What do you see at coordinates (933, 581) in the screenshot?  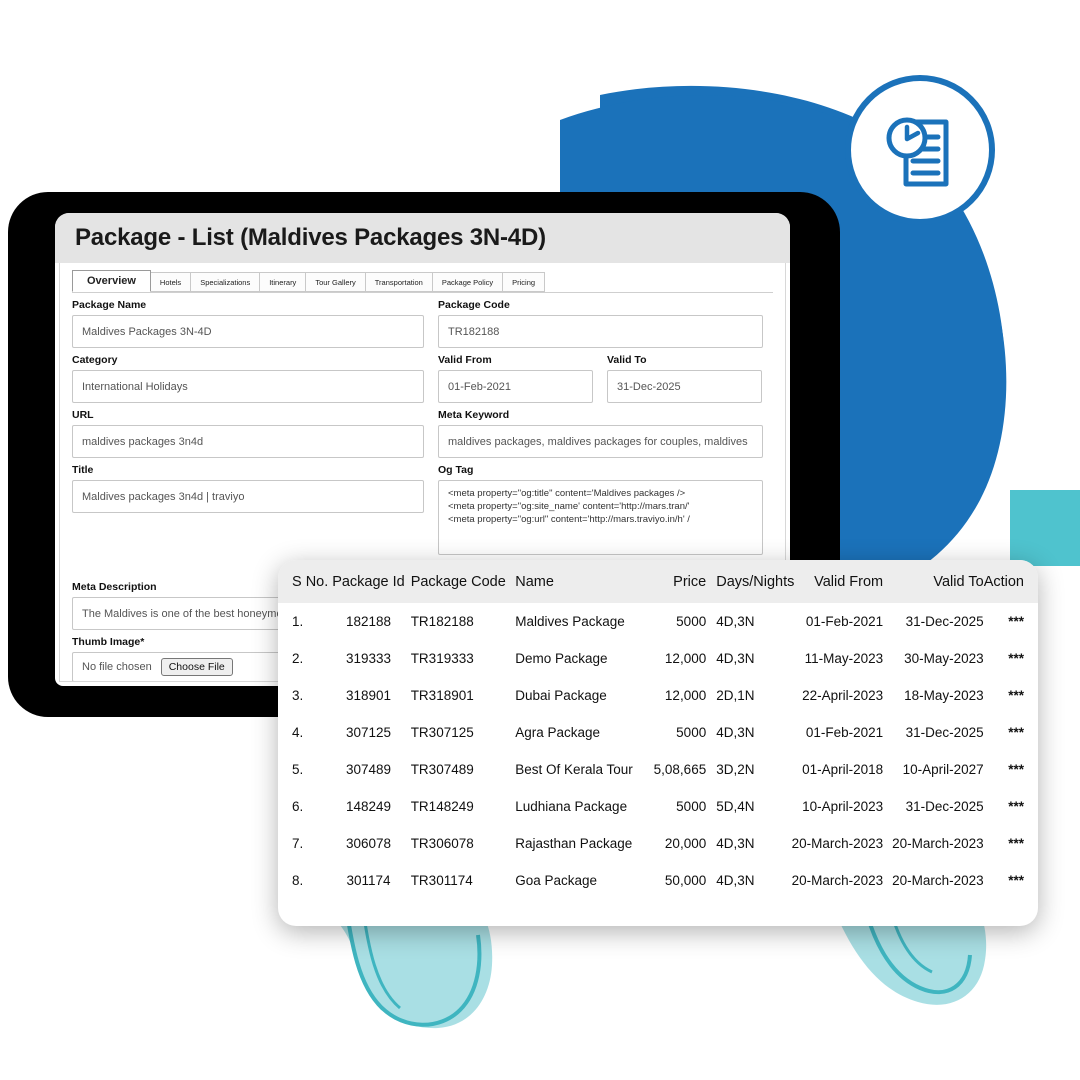 I see `column-header-valid-to: Valid To` at bounding box center [933, 581].